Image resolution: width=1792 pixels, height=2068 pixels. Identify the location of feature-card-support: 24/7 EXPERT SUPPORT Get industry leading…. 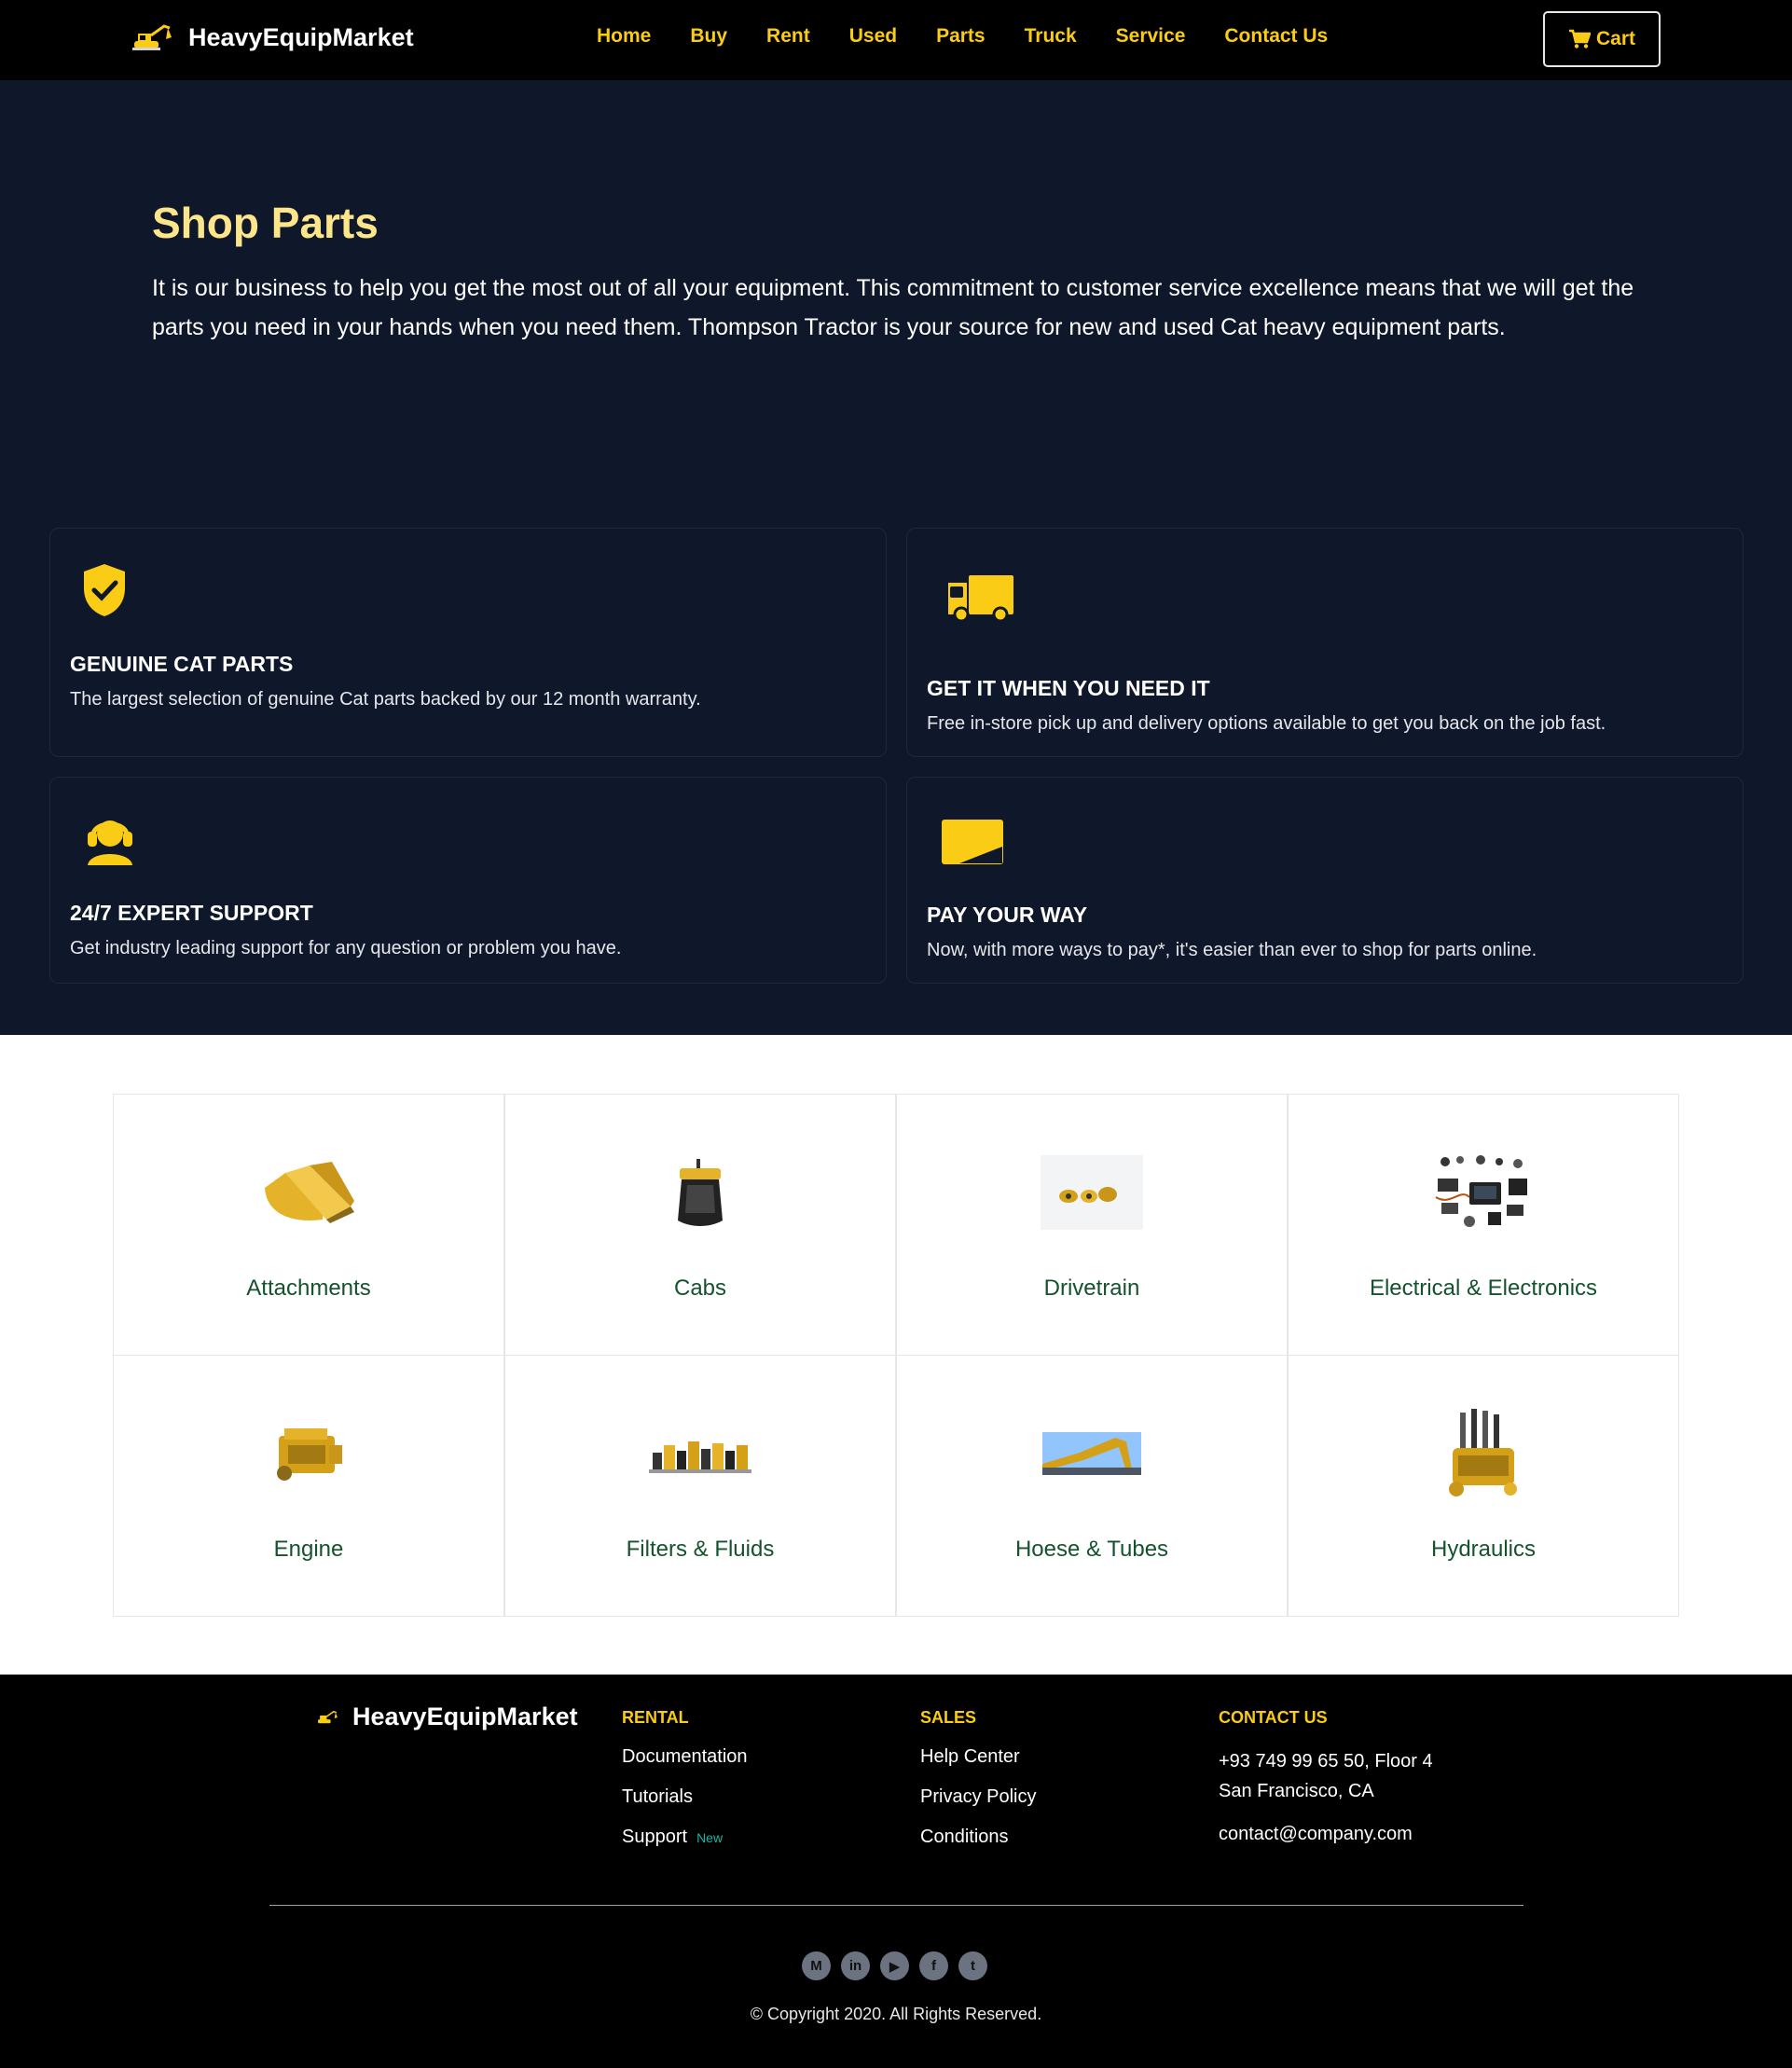
(468, 880).